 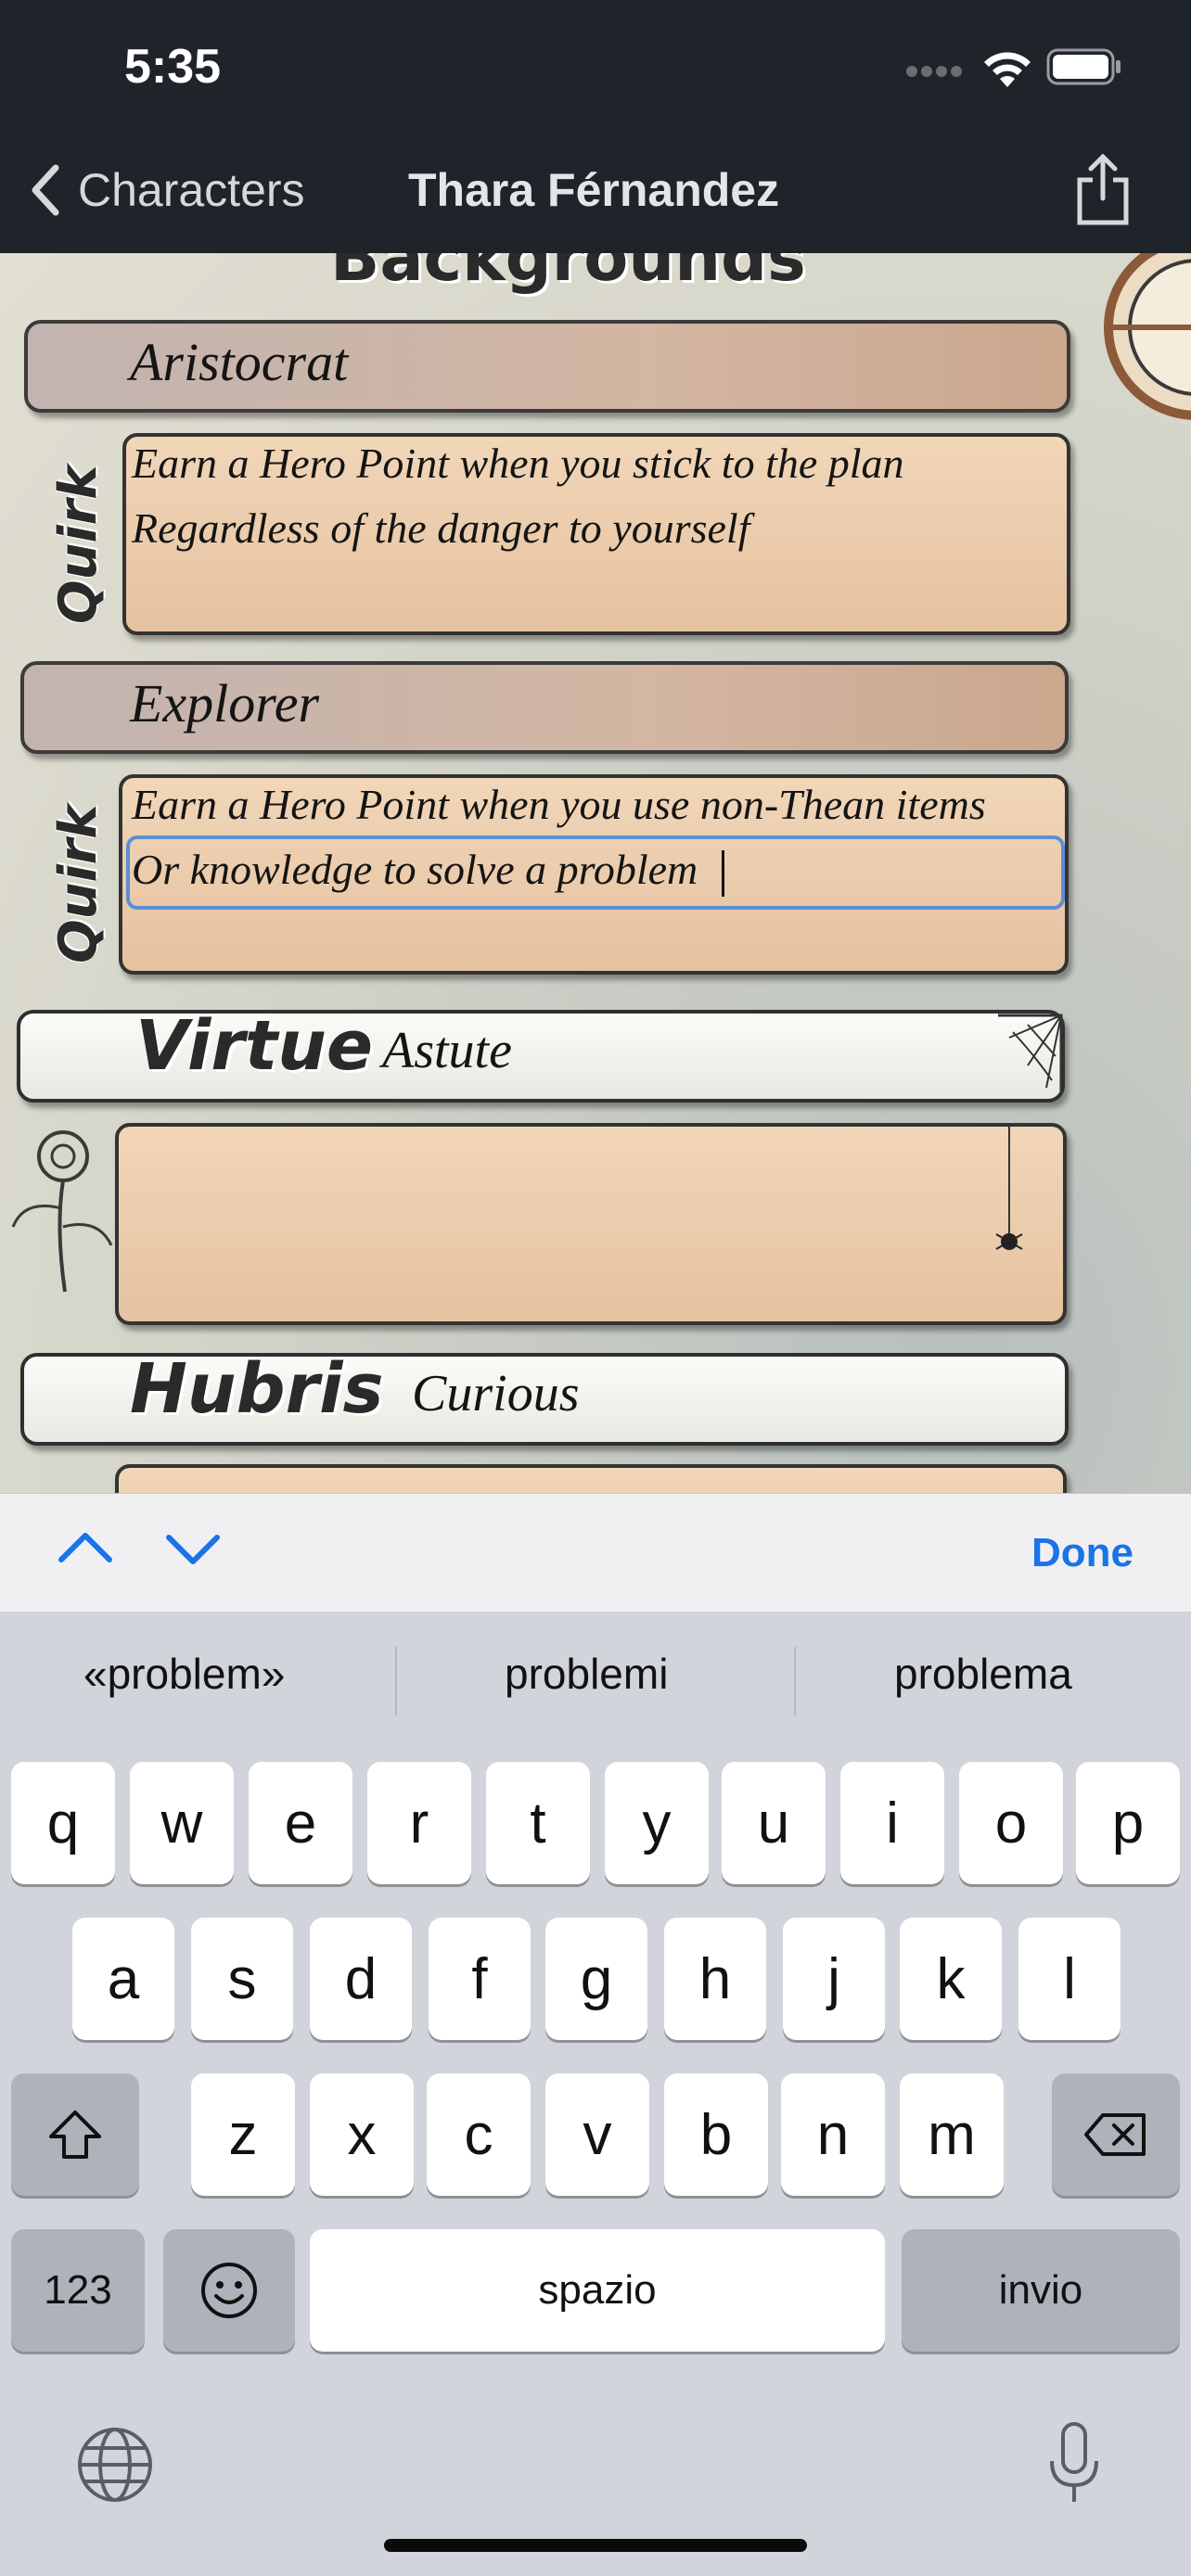 I want to click on emoji-key, so click(x=229, y=2290).